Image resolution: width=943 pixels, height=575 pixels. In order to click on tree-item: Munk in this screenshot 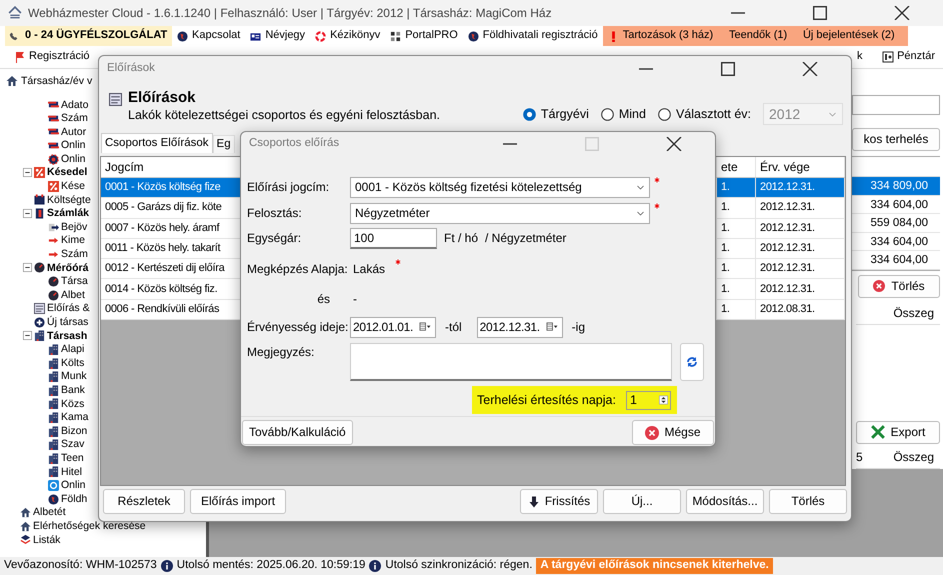, I will do `click(43, 377)`.